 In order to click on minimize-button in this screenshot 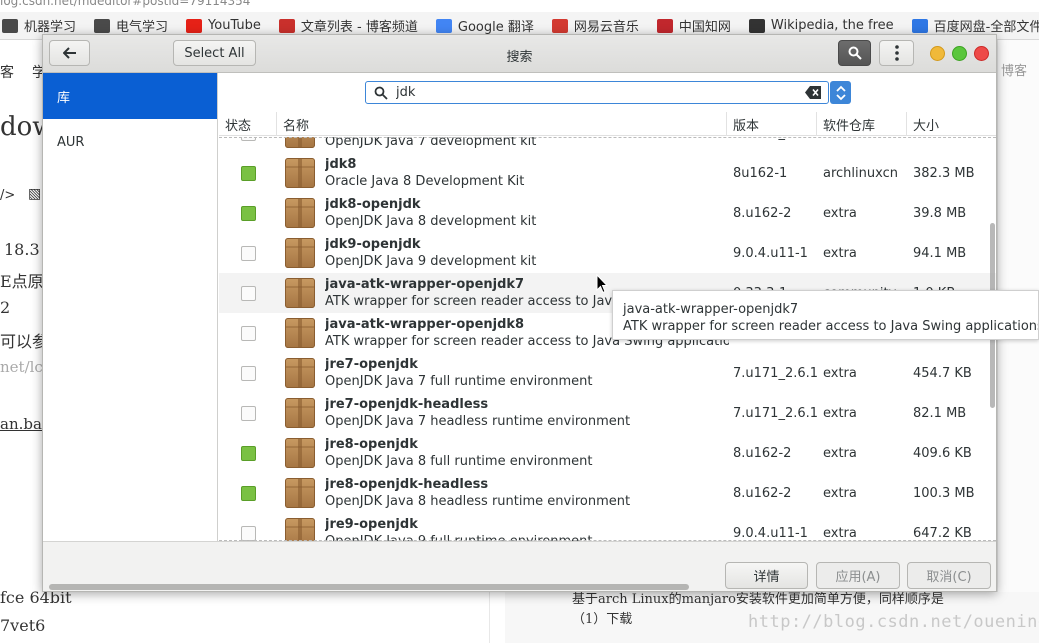, I will do `click(937, 53)`.